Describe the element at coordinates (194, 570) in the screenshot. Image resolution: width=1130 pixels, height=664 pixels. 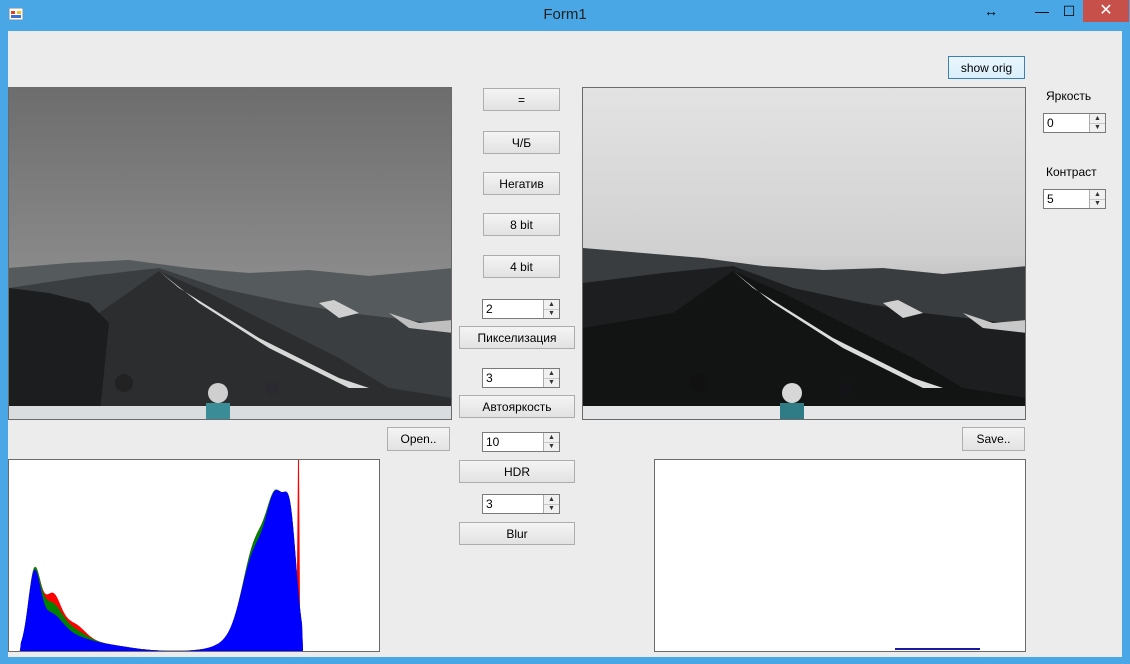
I see `histogram-blue-channel` at that location.